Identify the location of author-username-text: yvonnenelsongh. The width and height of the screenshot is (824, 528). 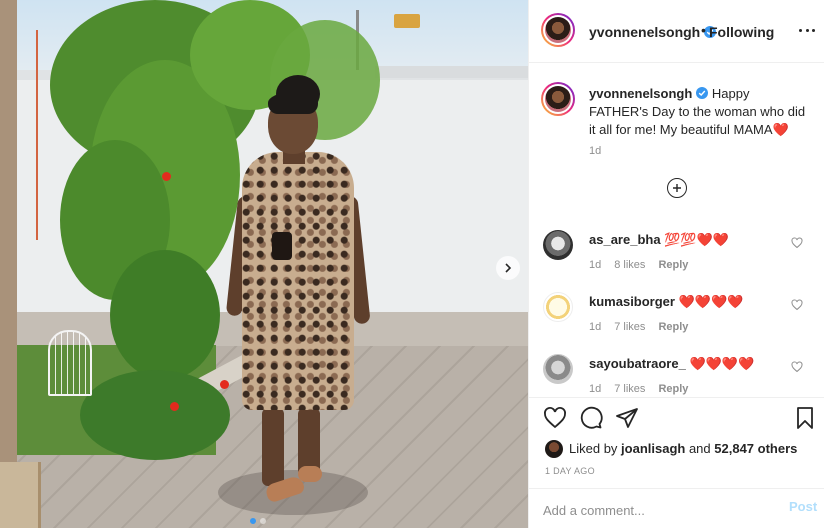
(644, 32).